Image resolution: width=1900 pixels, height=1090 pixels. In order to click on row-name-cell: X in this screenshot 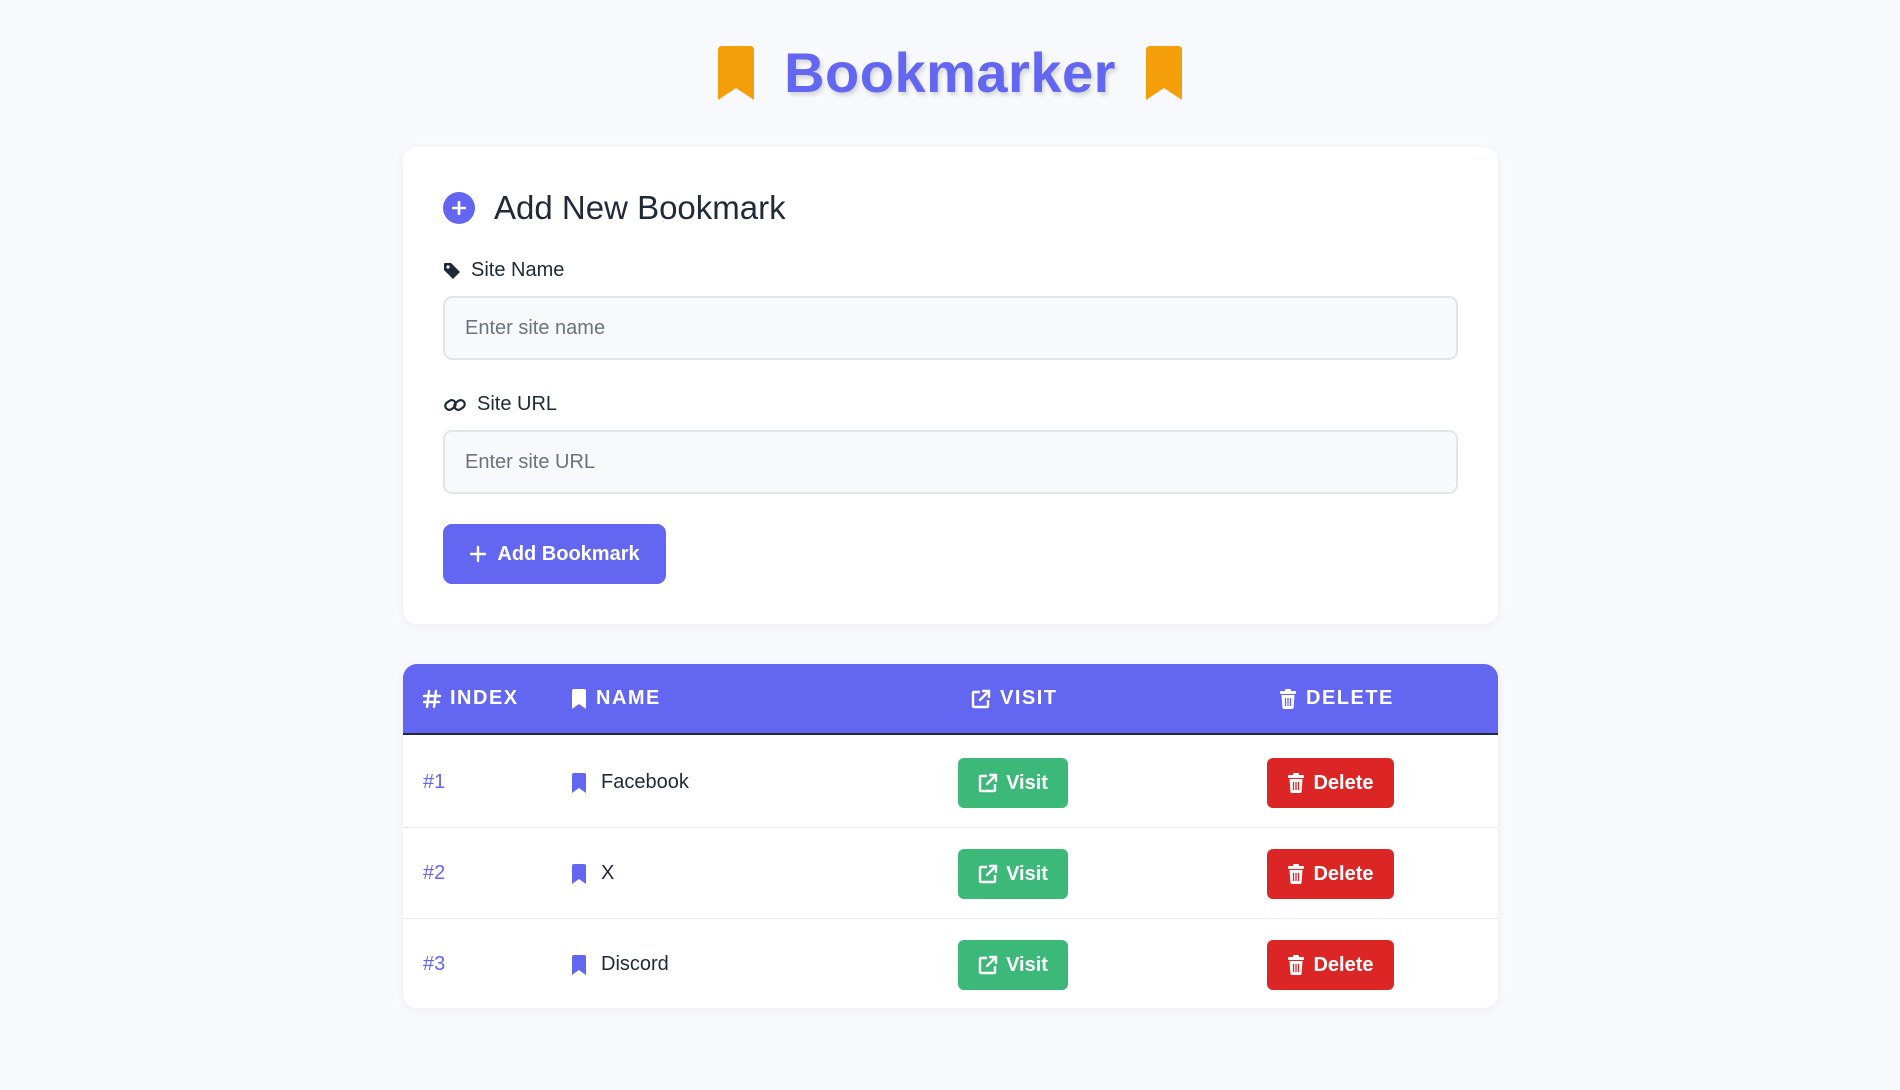, I will do `click(592, 873)`.